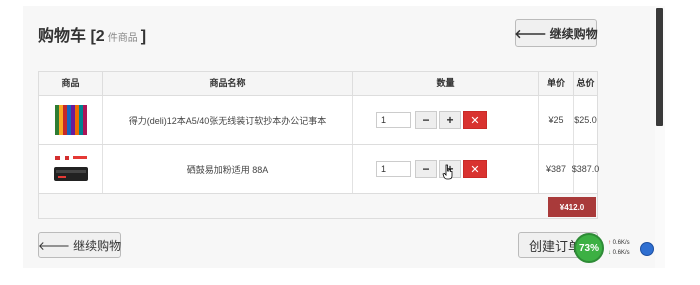 Image resolution: width=700 pixels, height=285 pixels. I want to click on header-unit-price: 单价, so click(556, 83).